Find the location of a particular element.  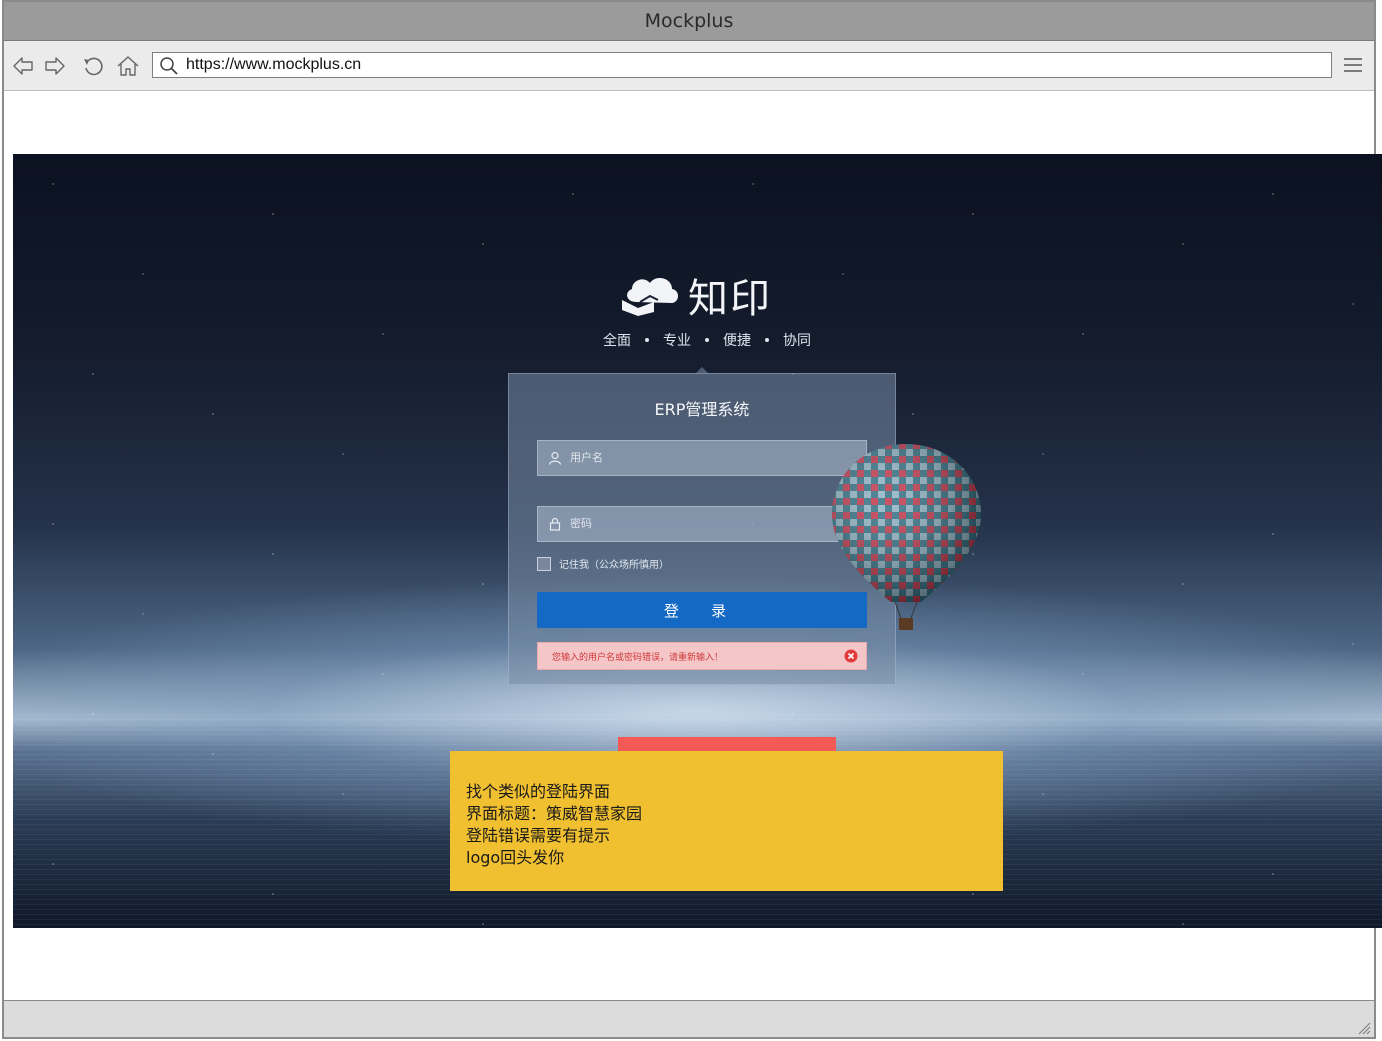

brand-logo: 知印 is located at coordinates (695, 295).